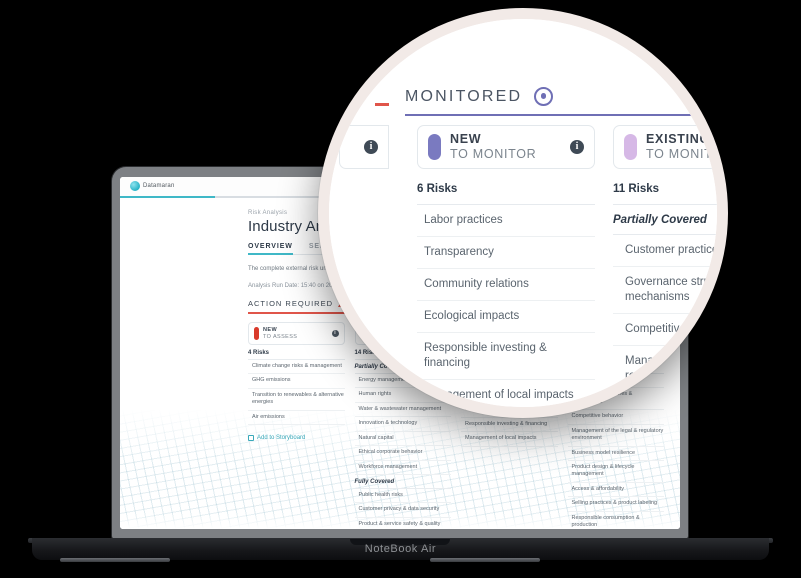 This screenshot has height=578, width=801. What do you see at coordinates (615, 490) in the screenshot?
I see `list-item: Access & affordability` at bounding box center [615, 490].